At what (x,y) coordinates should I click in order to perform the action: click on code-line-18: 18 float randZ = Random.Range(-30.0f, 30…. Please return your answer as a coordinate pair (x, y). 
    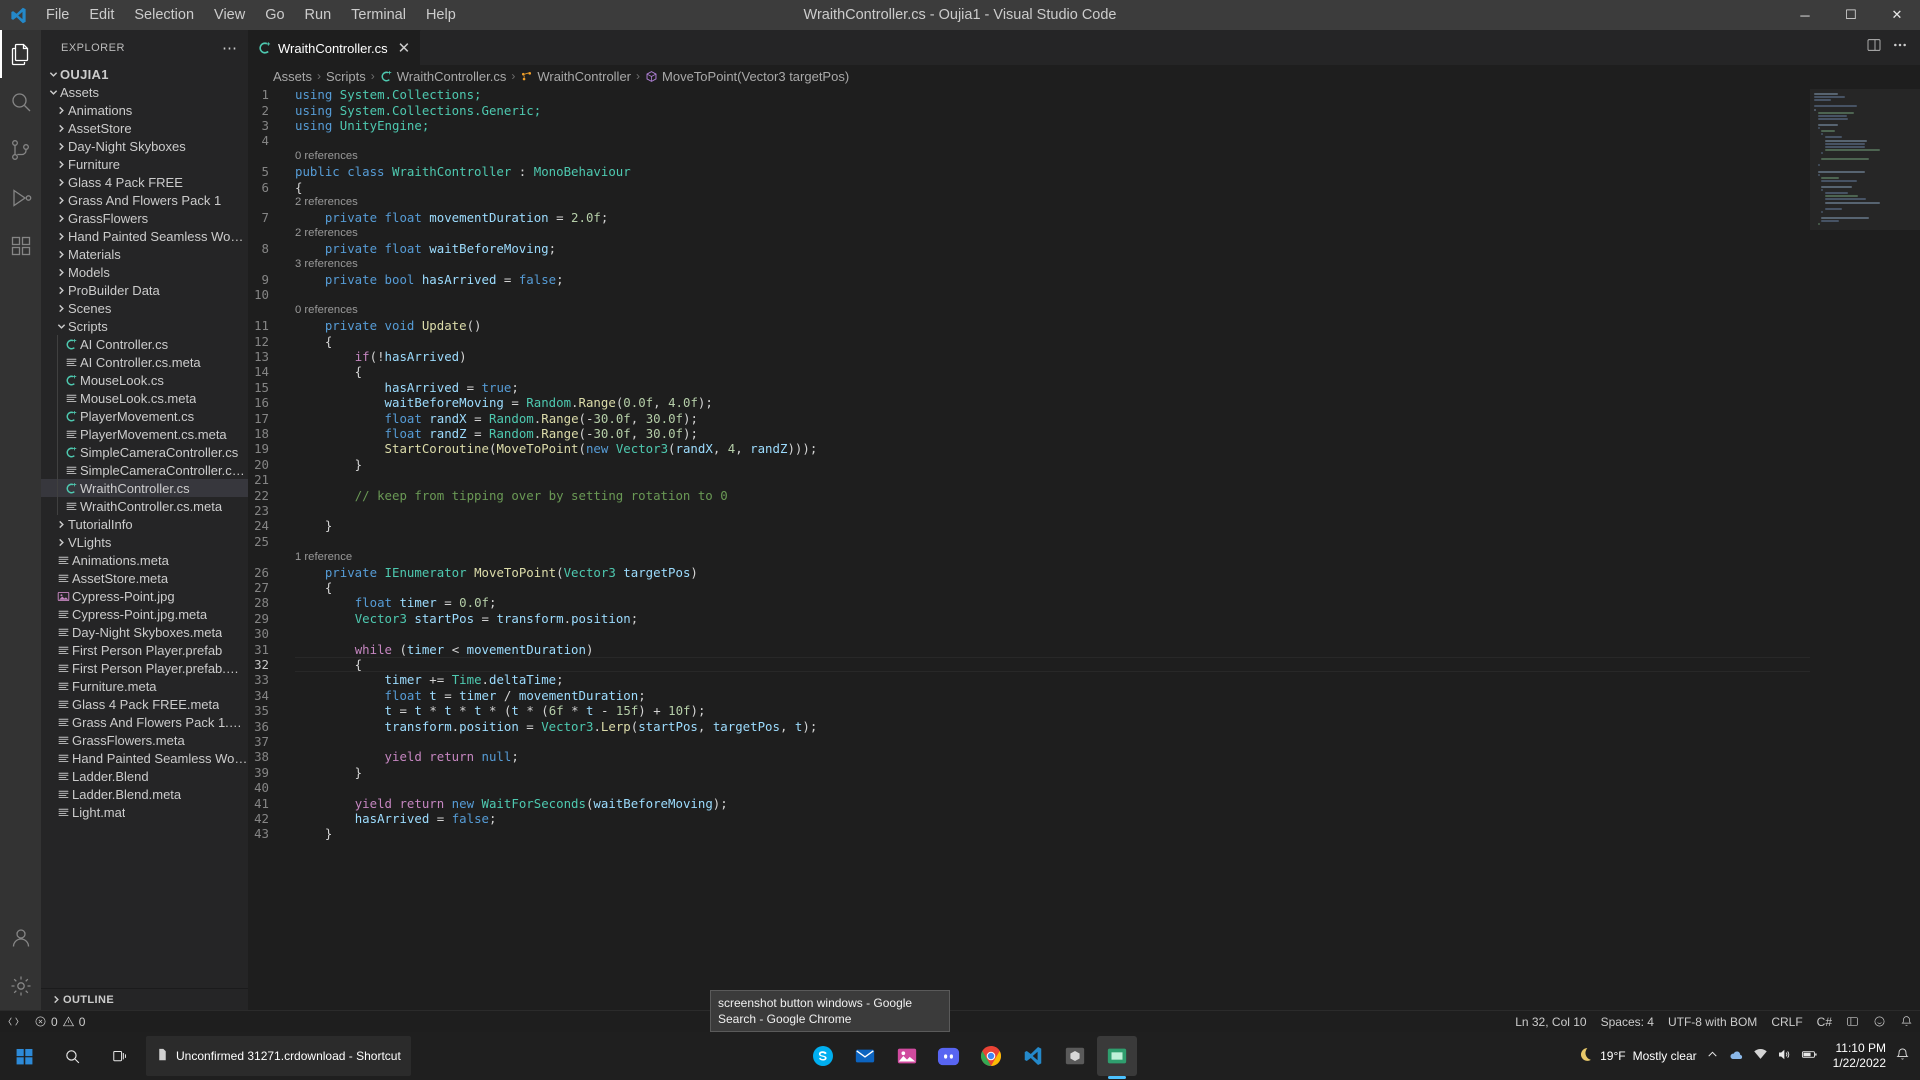
    Looking at the image, I should click on (1029, 433).